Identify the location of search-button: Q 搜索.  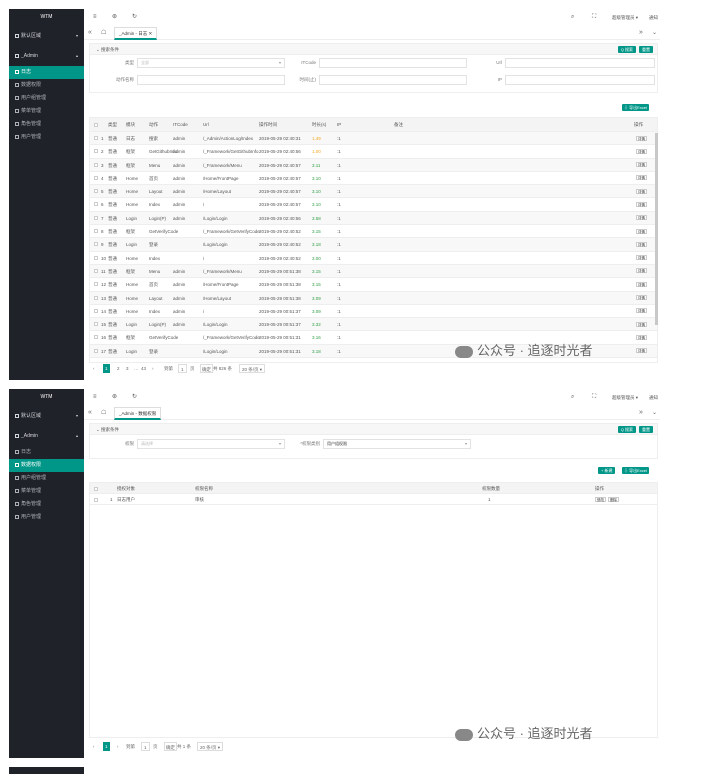
(626, 429).